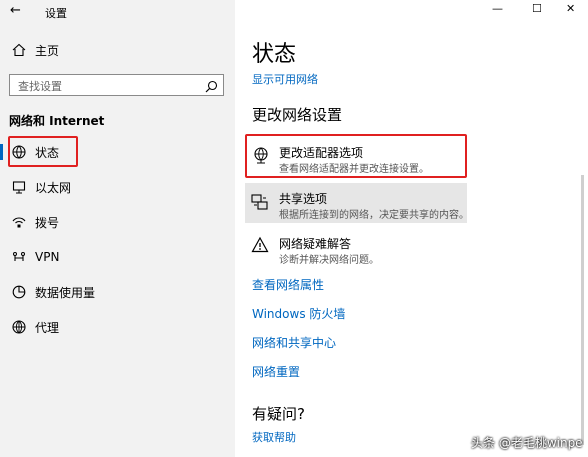 This screenshot has width=588, height=457. Describe the element at coordinates (1, 152) in the screenshot. I see `selection-indicator` at that location.